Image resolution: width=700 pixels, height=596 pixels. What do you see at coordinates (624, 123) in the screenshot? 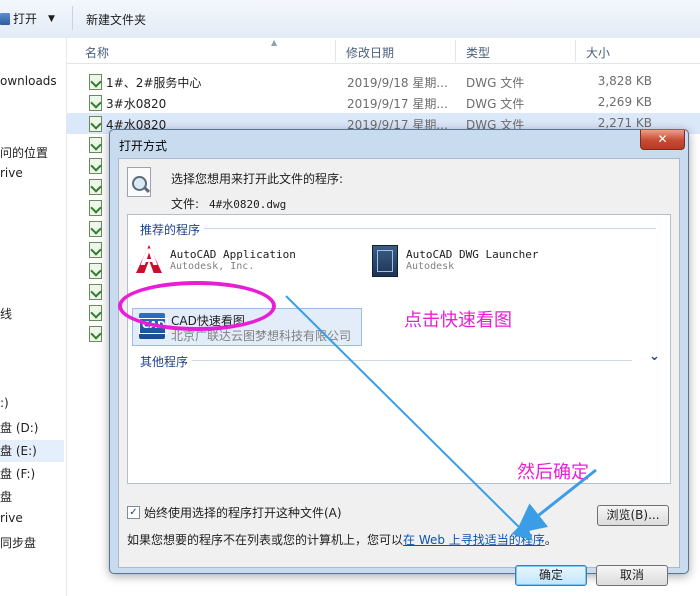
I see `file-size: 2,271 KB` at bounding box center [624, 123].